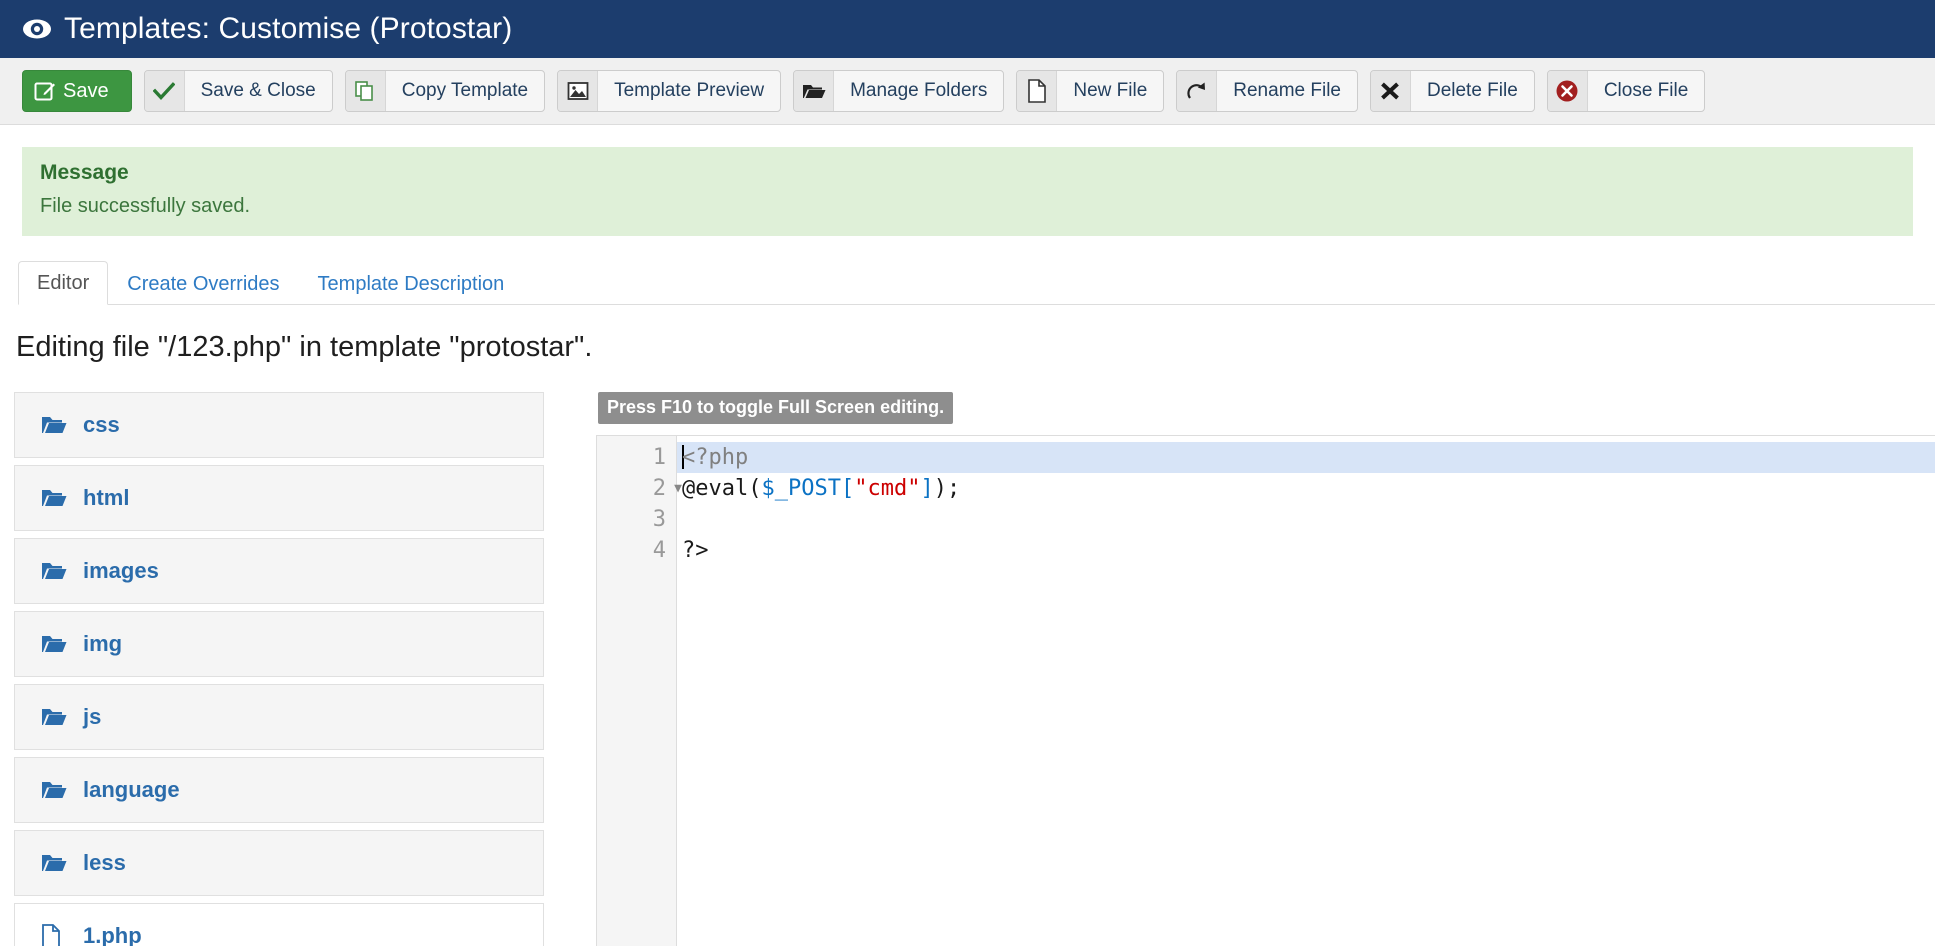 This screenshot has width=1935, height=946. I want to click on fullscreen-hint: Press F10 to toggle Full Screen editing., so click(776, 408).